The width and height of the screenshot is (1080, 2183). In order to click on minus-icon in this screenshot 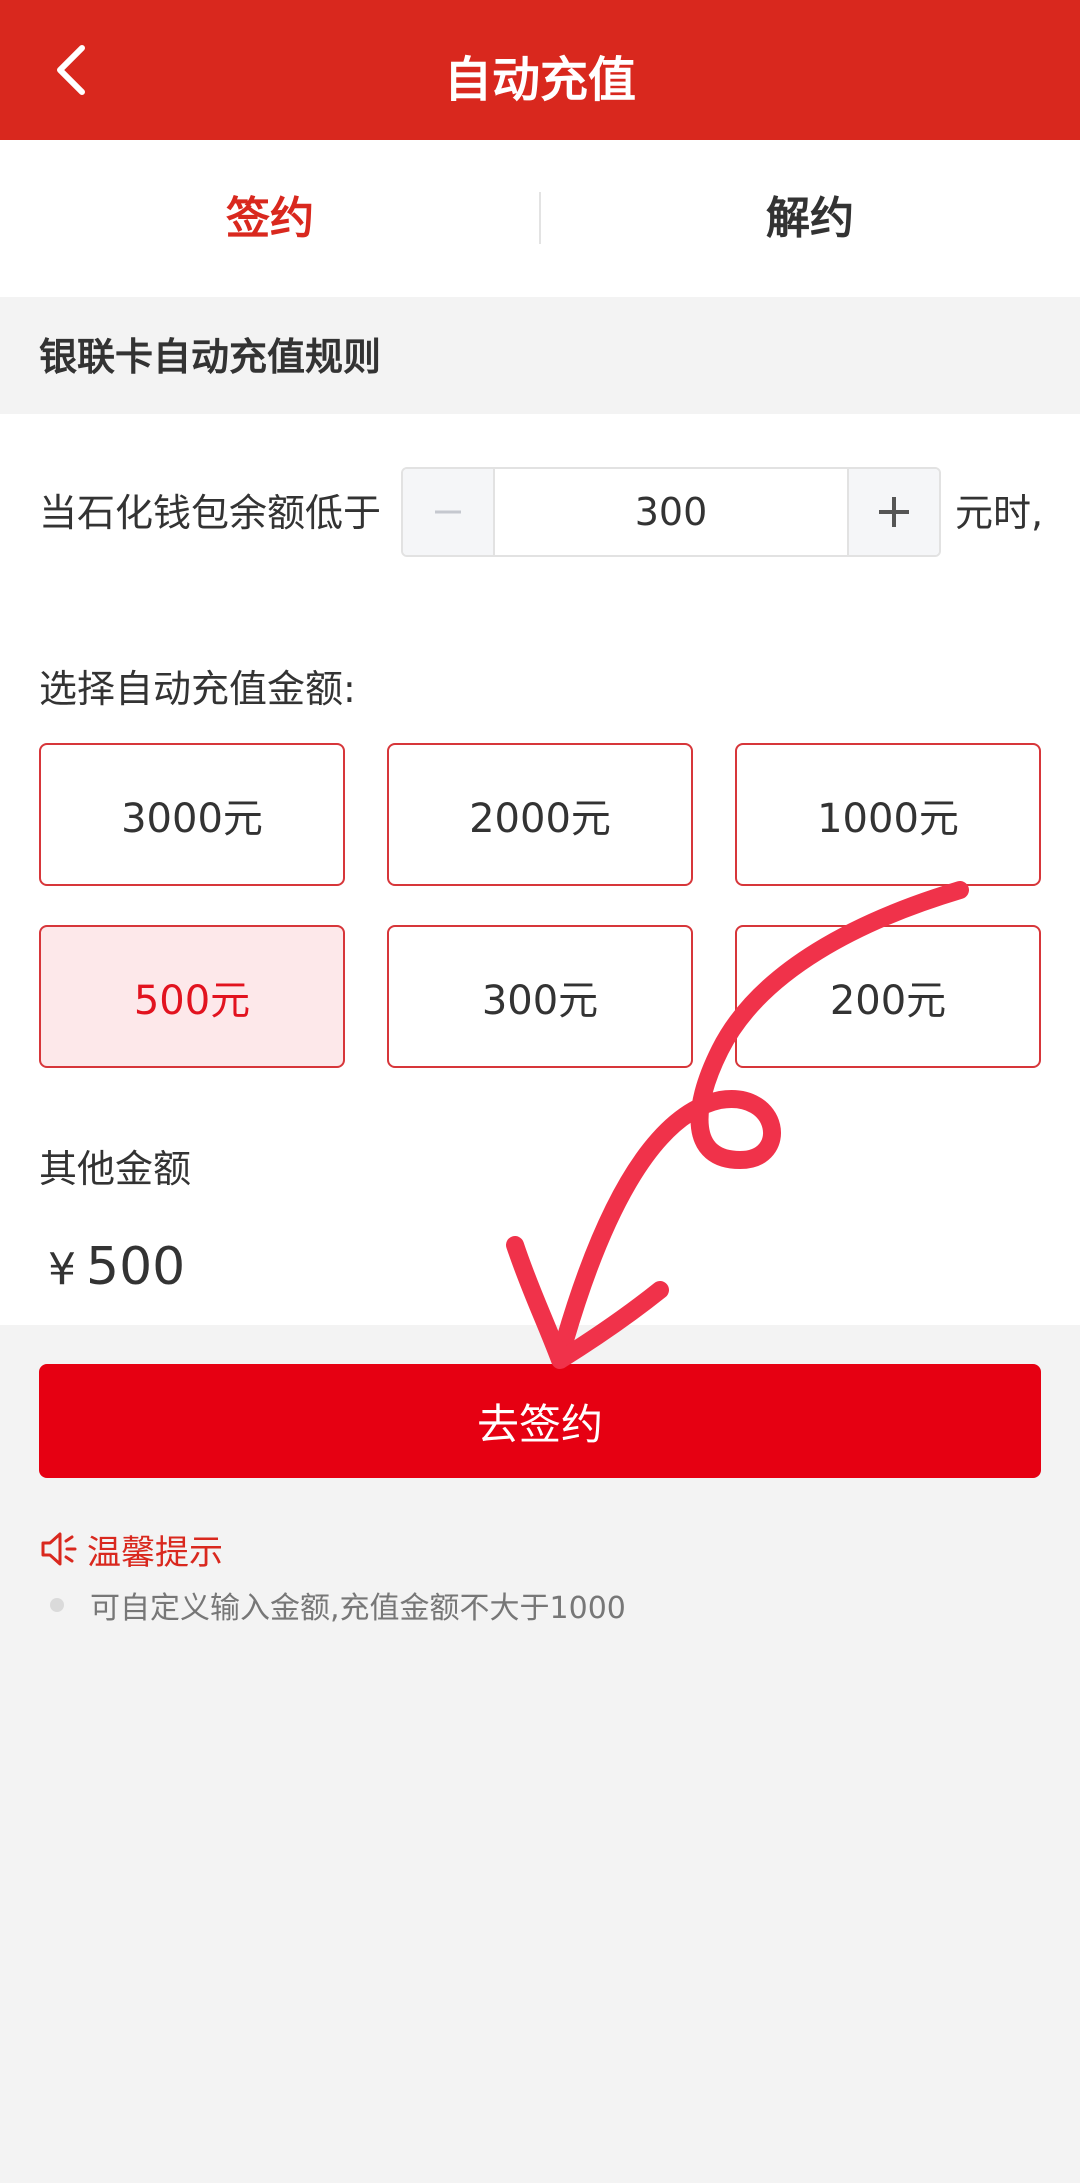, I will do `click(448, 512)`.